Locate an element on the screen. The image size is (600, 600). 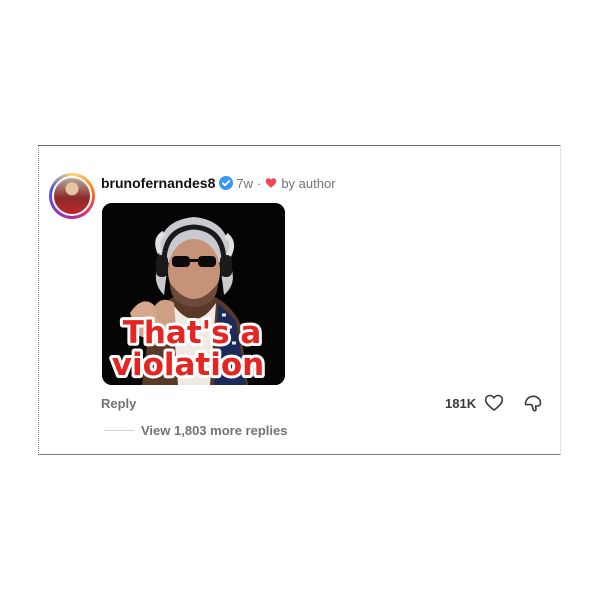
dislike-icon is located at coordinates (533, 403).